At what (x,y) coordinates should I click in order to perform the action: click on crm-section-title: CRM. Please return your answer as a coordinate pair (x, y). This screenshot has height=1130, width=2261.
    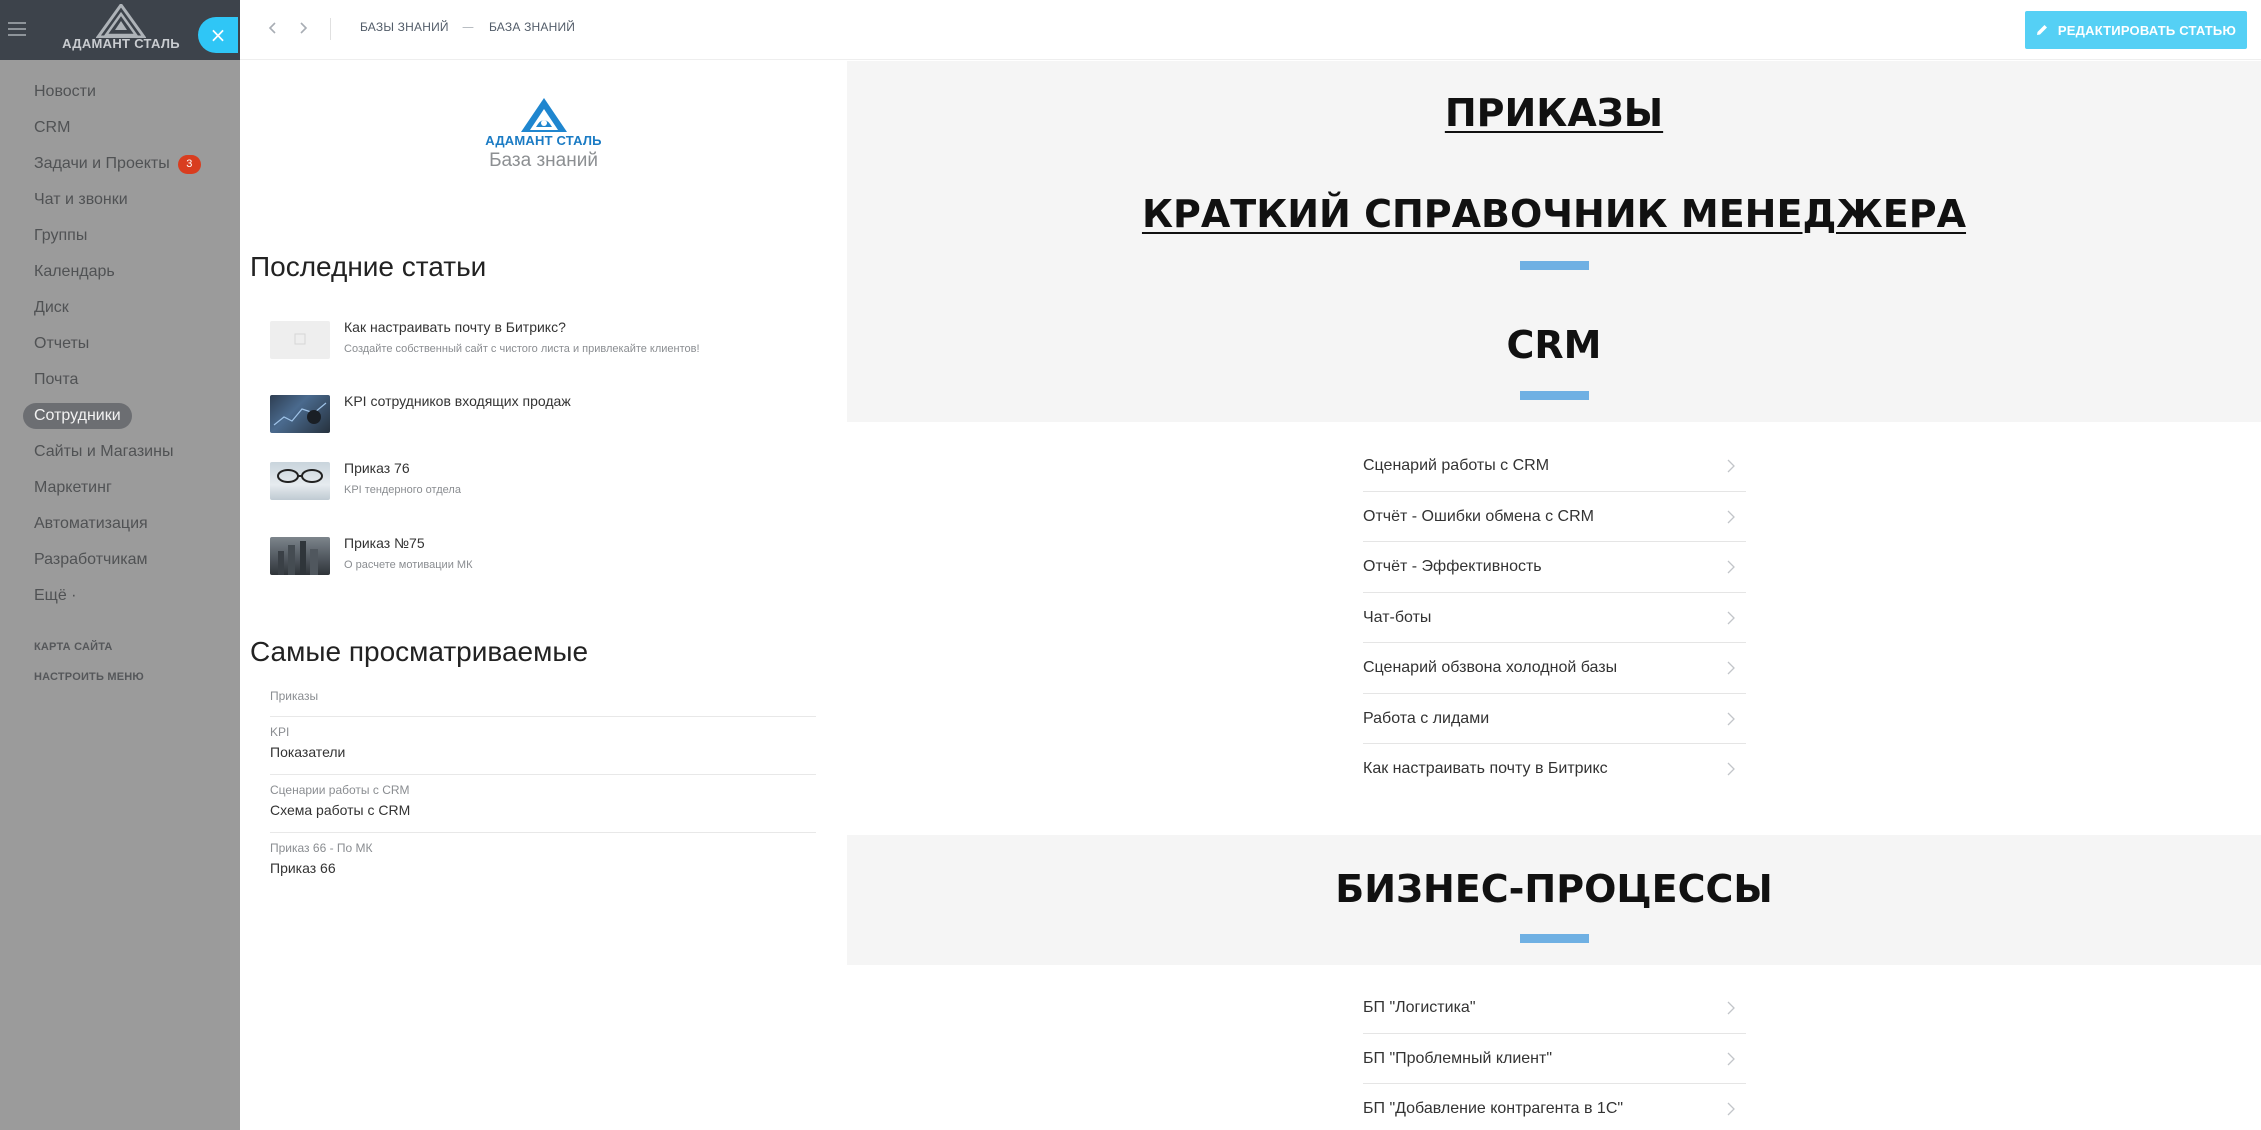
    Looking at the image, I should click on (1554, 345).